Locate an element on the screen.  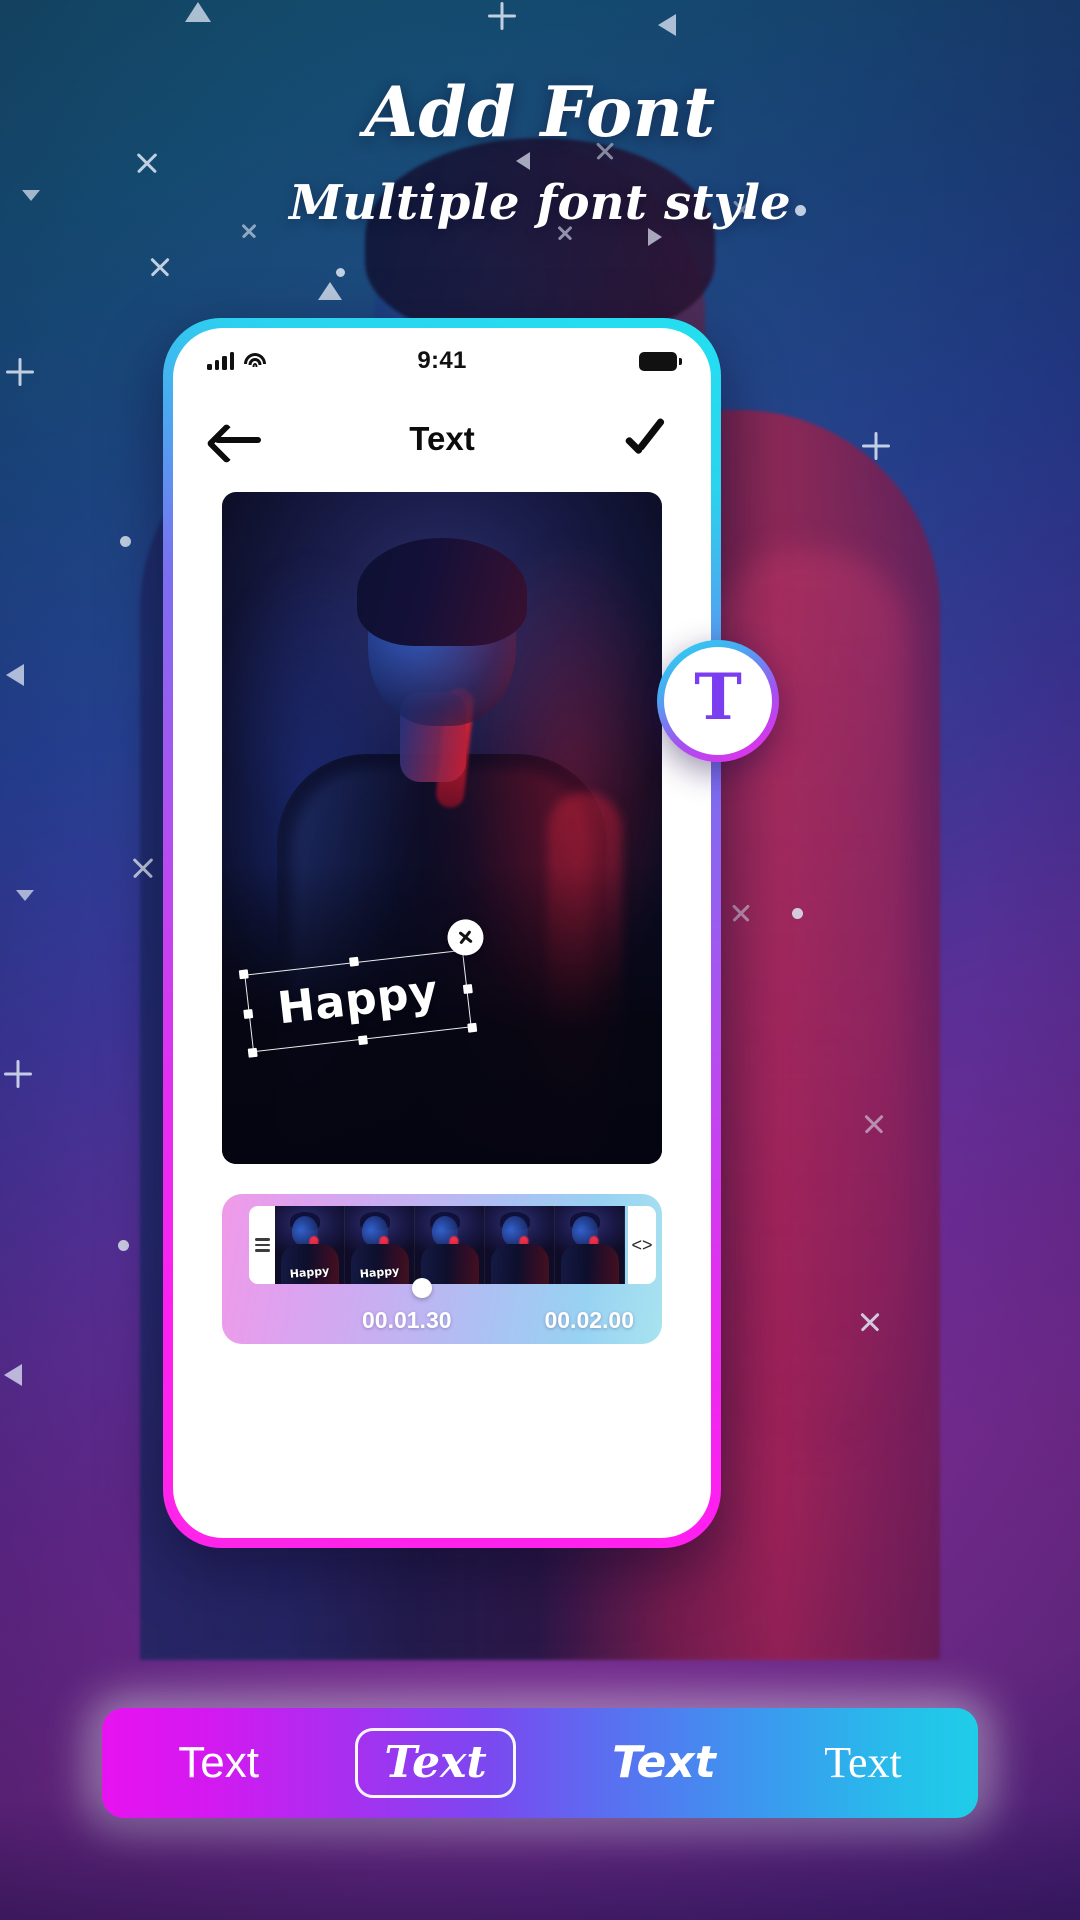
status-bar: 9:41 is located at coordinates (442, 361).